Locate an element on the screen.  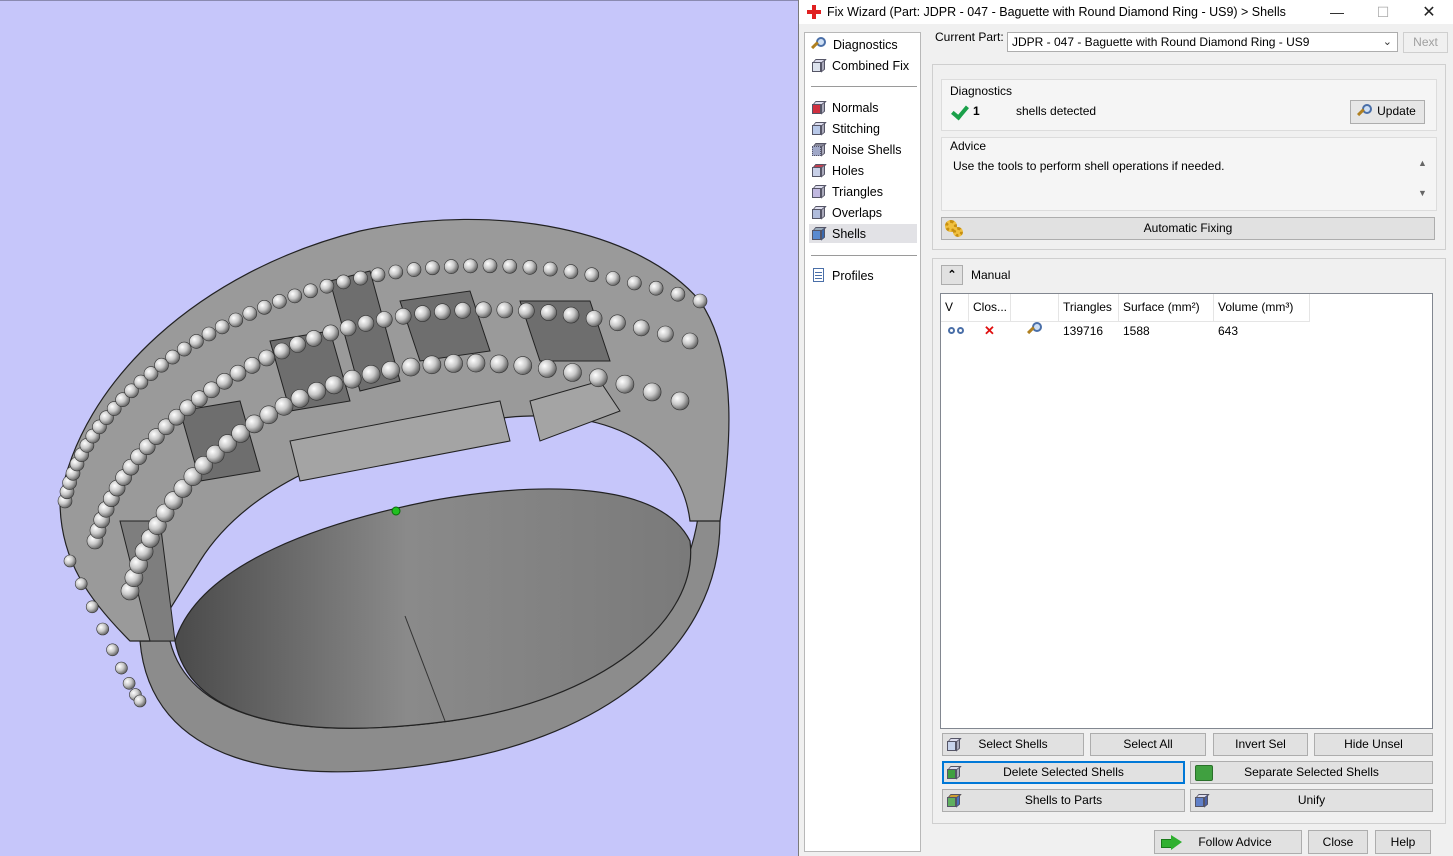
nav-item-overlaps: Overlaps is located at coordinates (863, 212).